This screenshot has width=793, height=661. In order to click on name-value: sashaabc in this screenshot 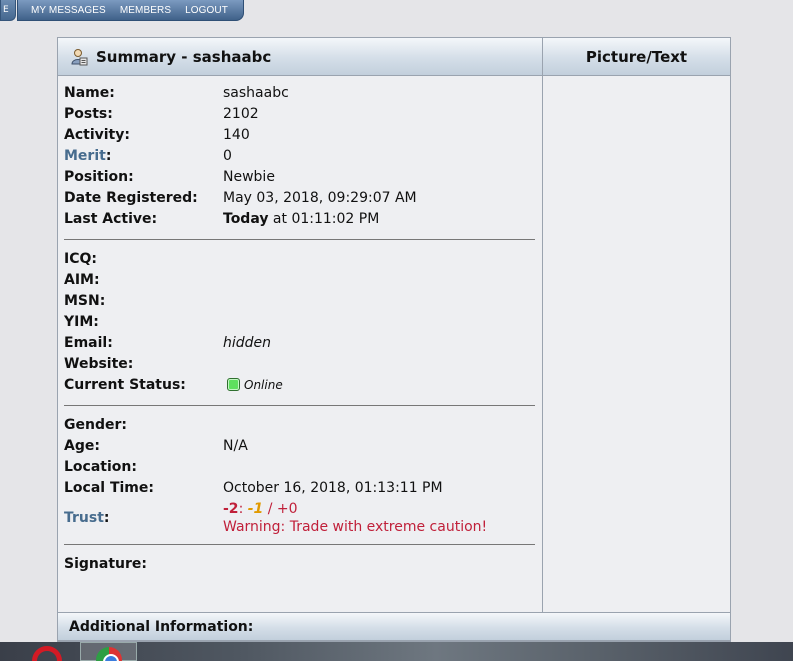, I will do `click(256, 92)`.